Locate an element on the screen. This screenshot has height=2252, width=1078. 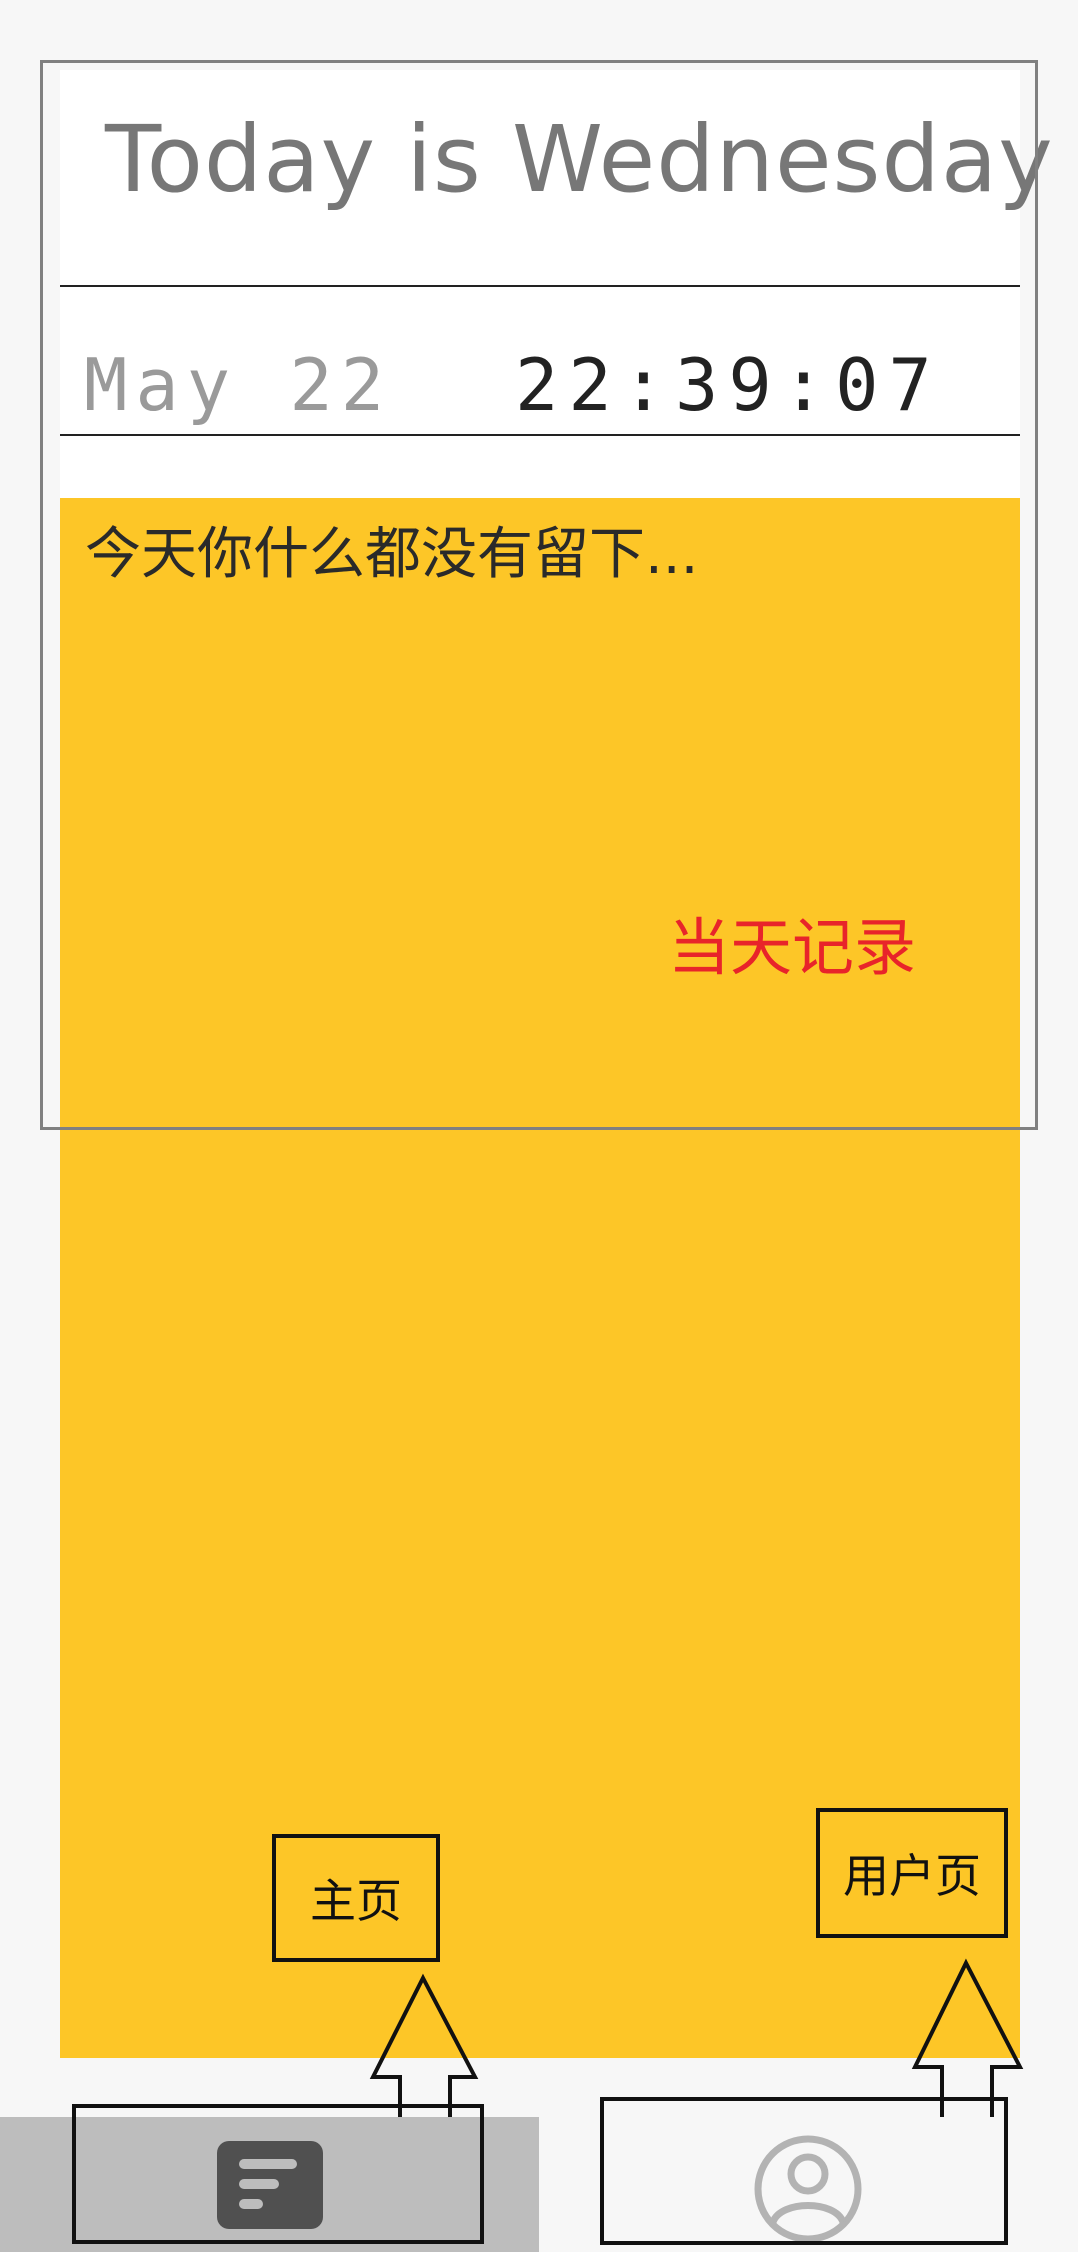
annotation-home-tab-outline is located at coordinates (278, 2174).